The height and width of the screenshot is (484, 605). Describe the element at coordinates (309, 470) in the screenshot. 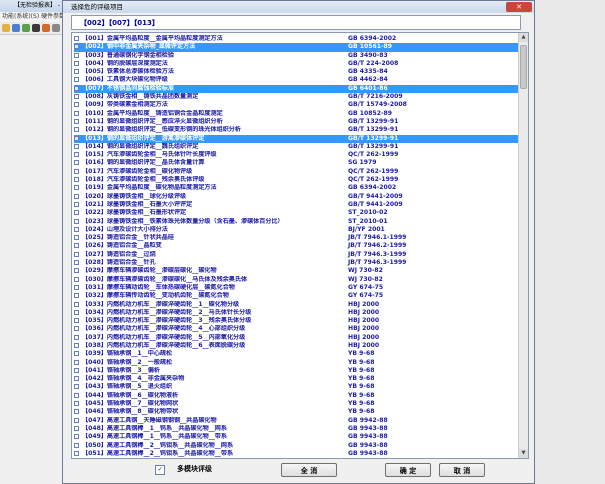

I see `select-all-button: 全 消` at that location.